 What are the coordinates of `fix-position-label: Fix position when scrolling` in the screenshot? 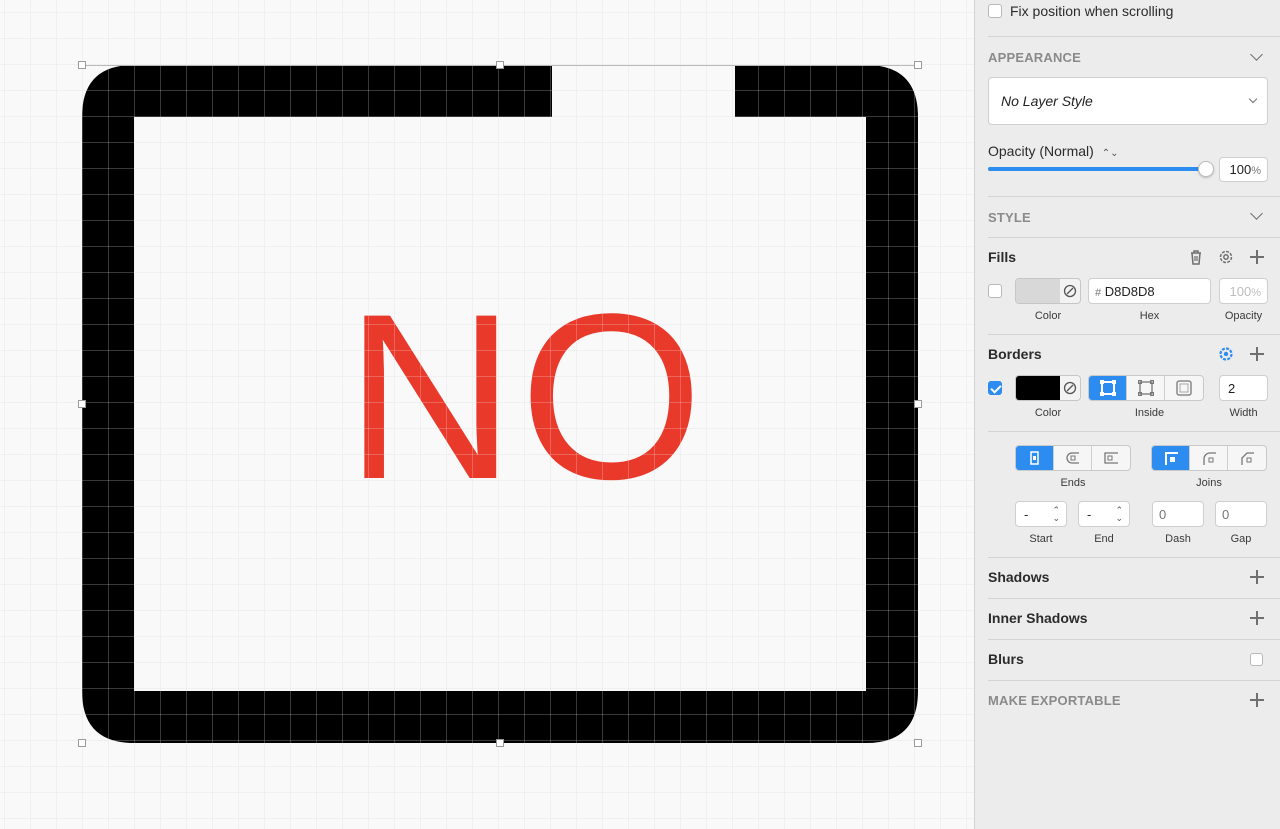 It's located at (1092, 11).